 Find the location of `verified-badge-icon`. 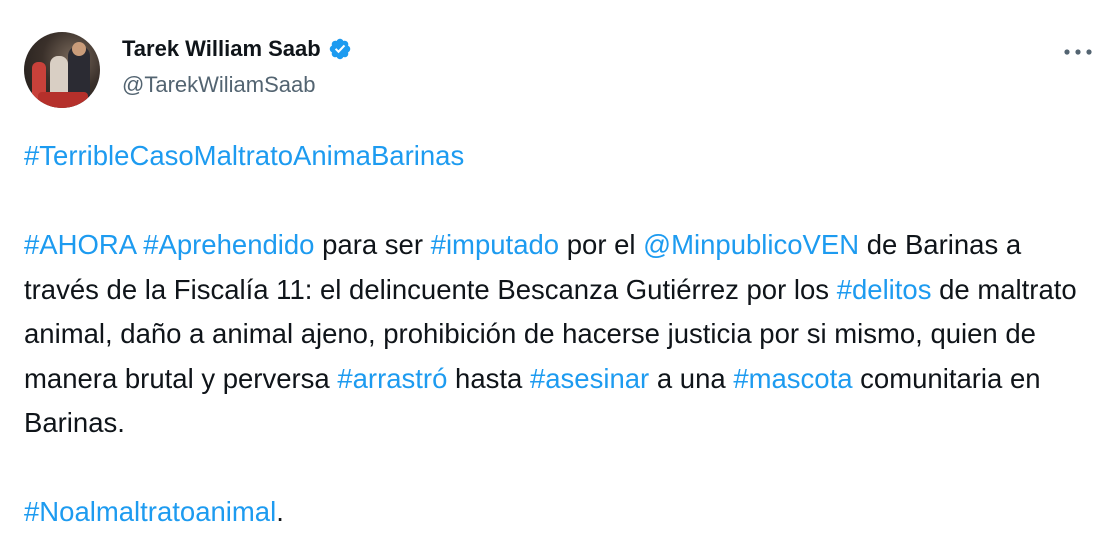

verified-badge-icon is located at coordinates (340, 49).